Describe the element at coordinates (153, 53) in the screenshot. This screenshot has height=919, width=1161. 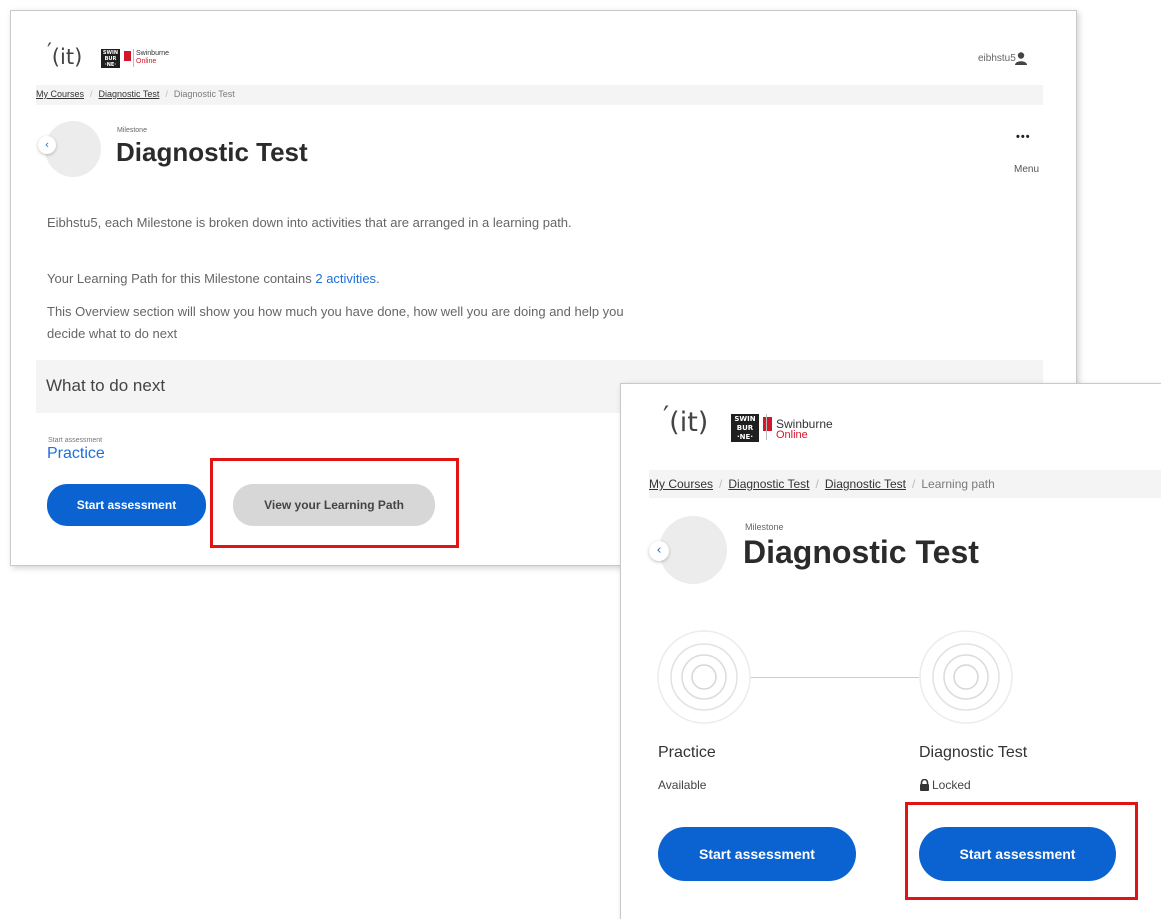
I see `swinburne-name: Swinburne` at that location.